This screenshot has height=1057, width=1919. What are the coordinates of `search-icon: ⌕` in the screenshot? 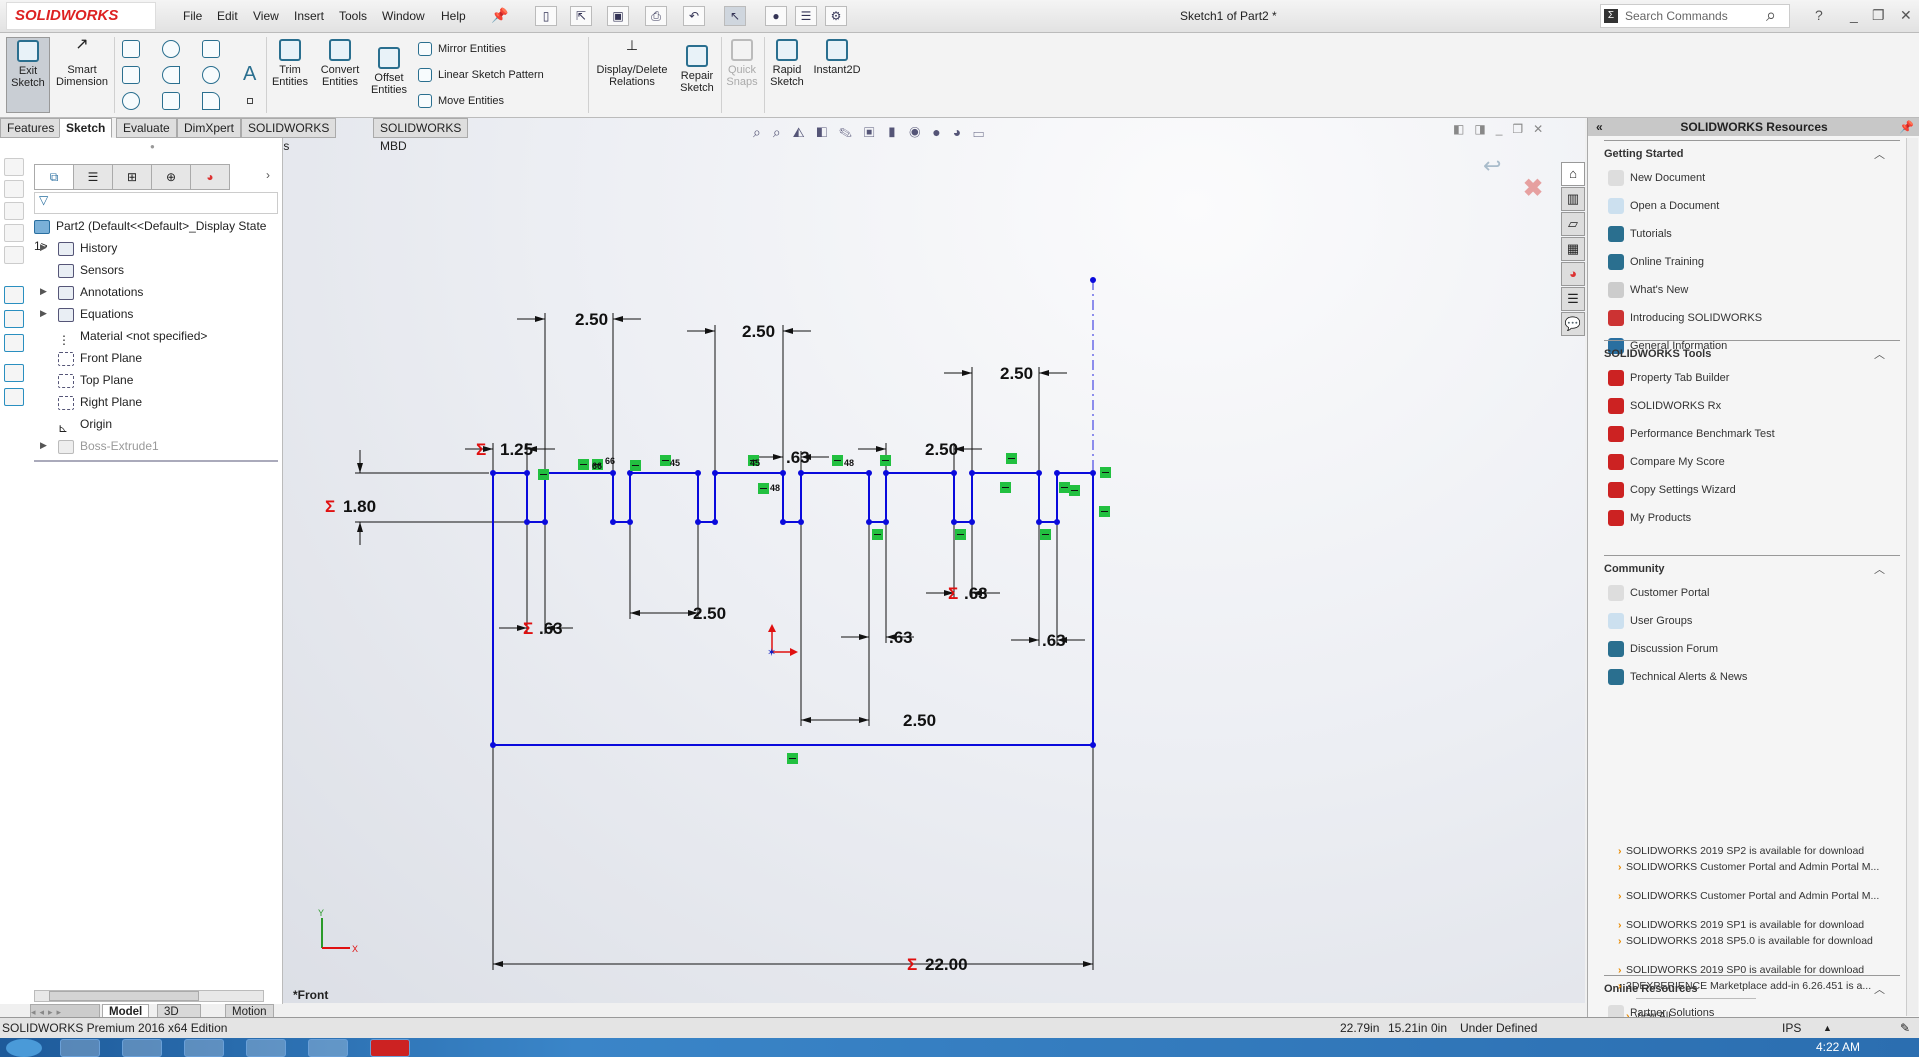 It's located at (1771, 15).